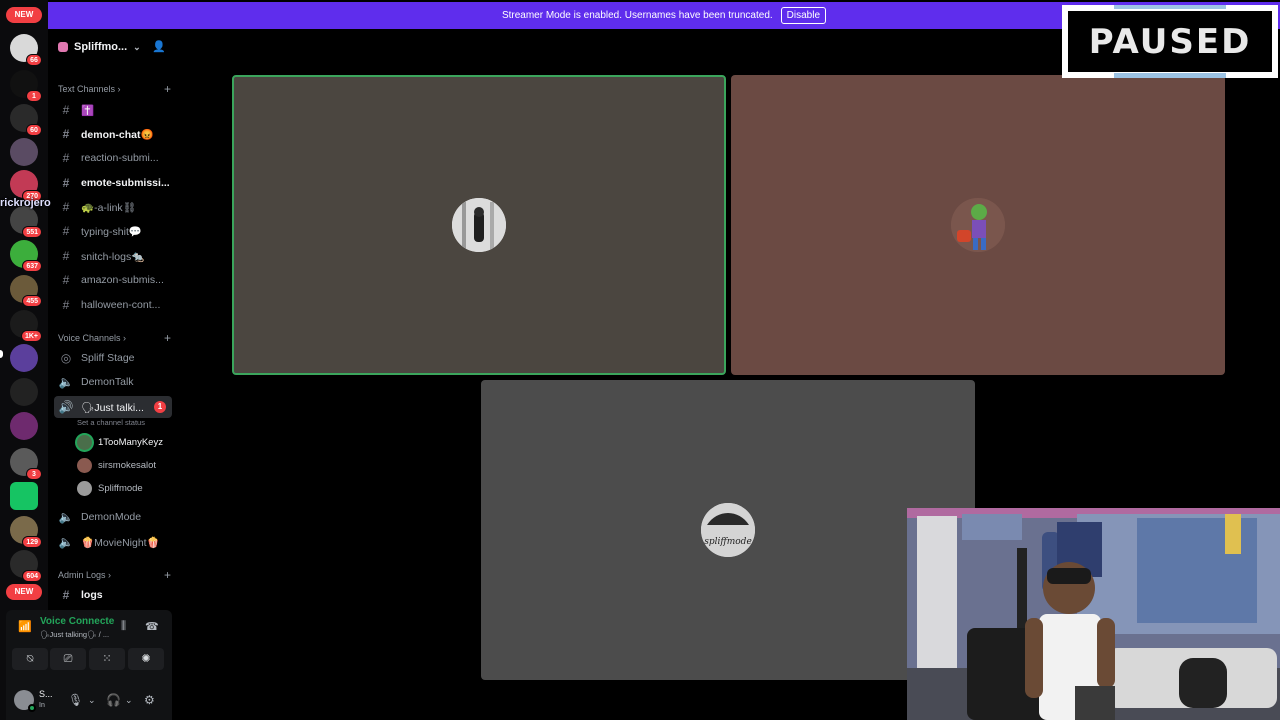 This screenshot has height=720, width=1280. What do you see at coordinates (92, 595) in the screenshot?
I see `channel-label: logs` at bounding box center [92, 595].